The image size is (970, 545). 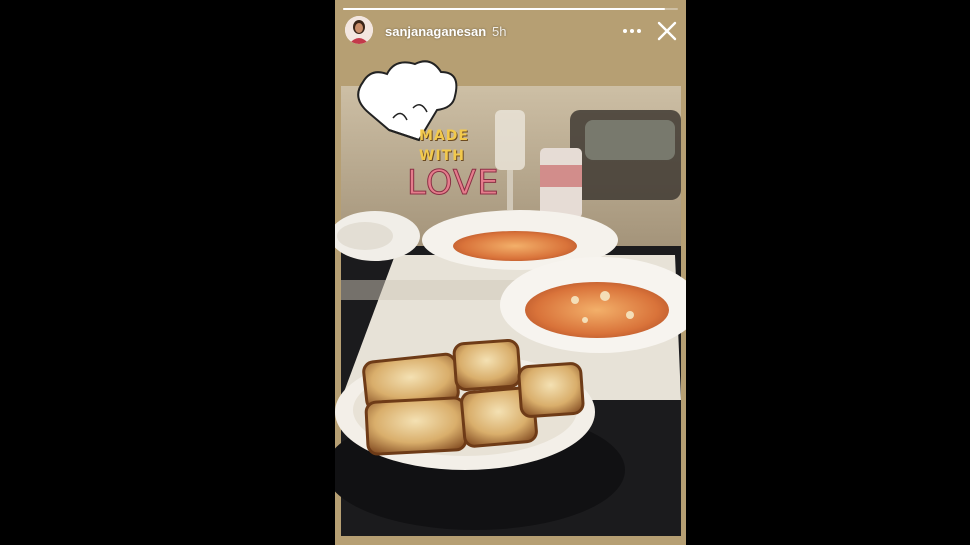 I want to click on story-username: sanjanaganesan, so click(x=435, y=31).